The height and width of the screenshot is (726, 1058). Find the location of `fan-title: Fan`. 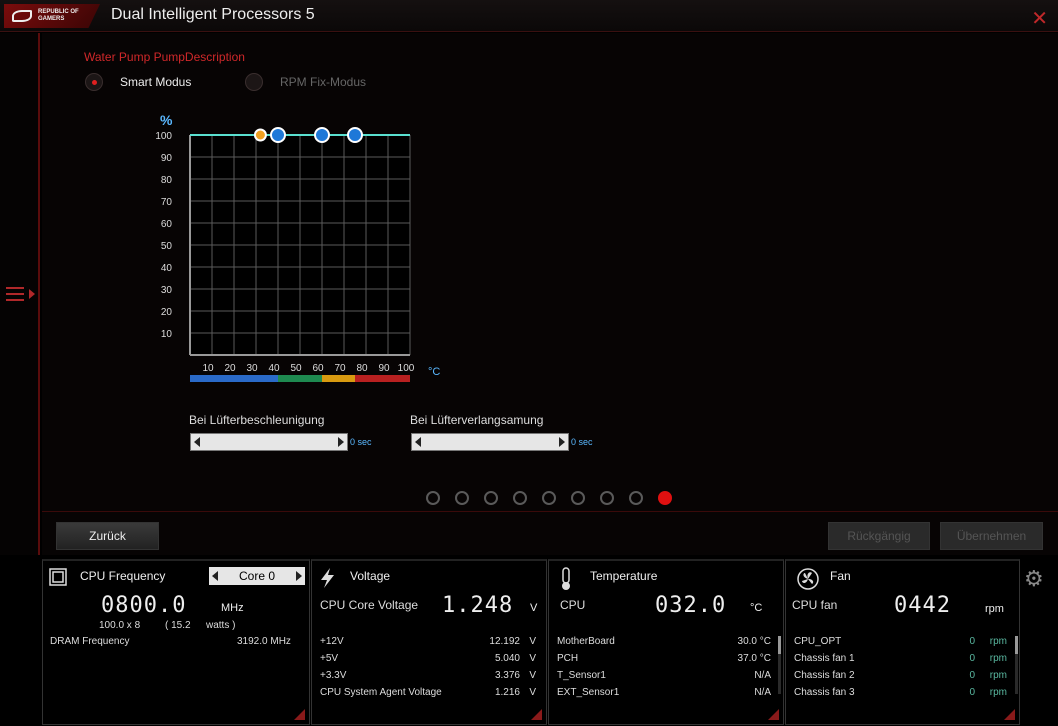

fan-title: Fan is located at coordinates (840, 576).